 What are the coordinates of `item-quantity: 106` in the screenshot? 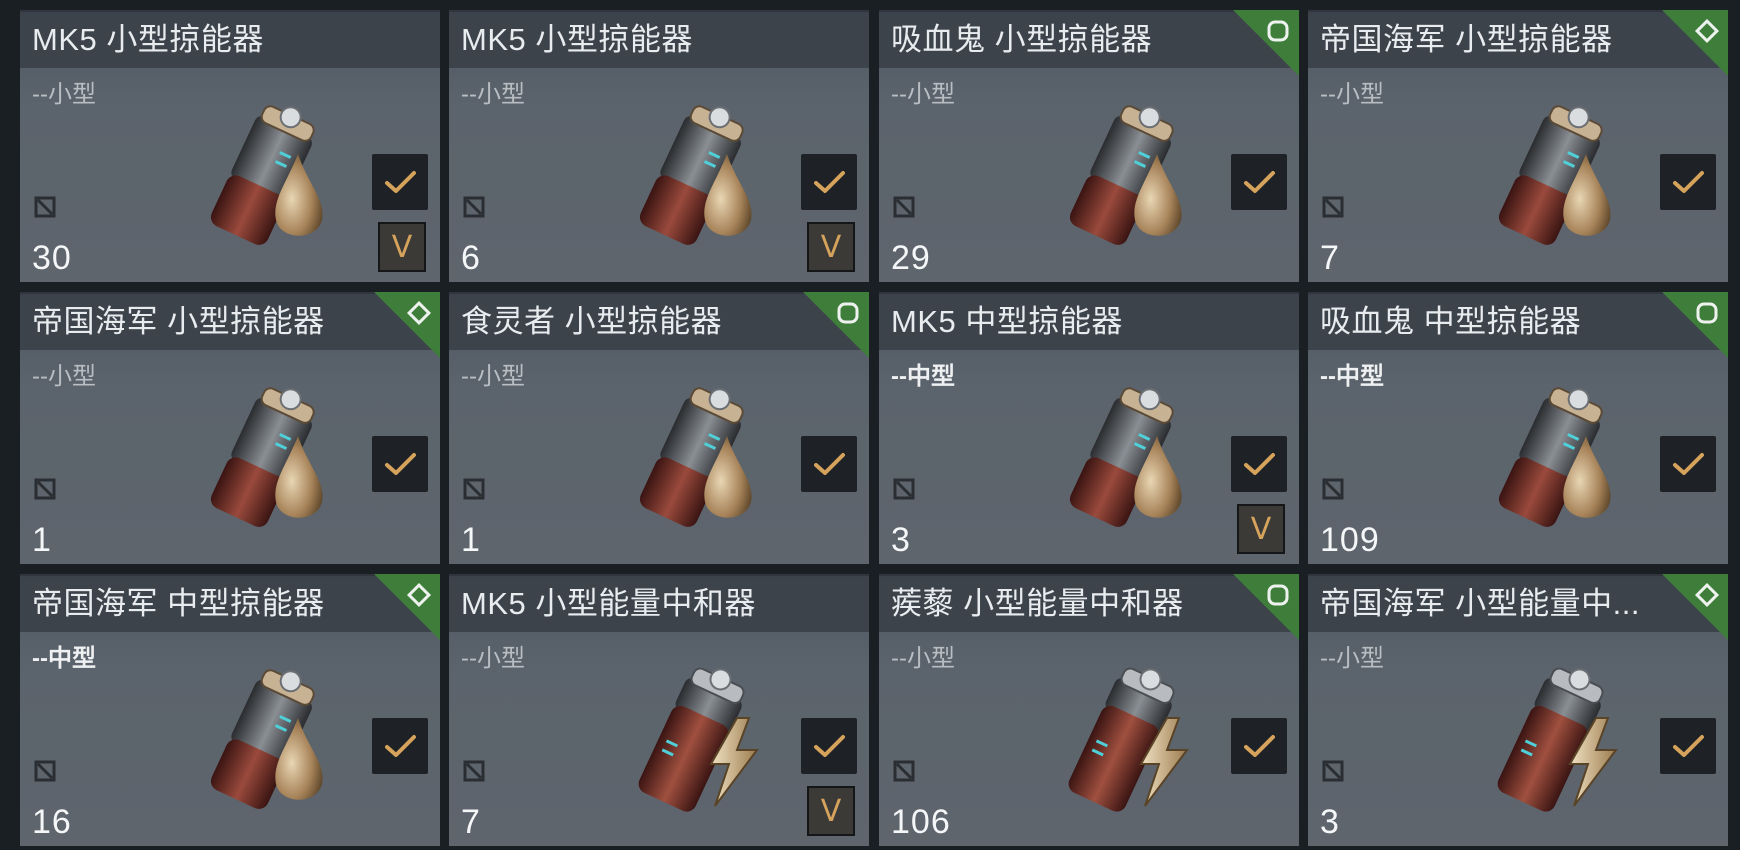 It's located at (921, 822).